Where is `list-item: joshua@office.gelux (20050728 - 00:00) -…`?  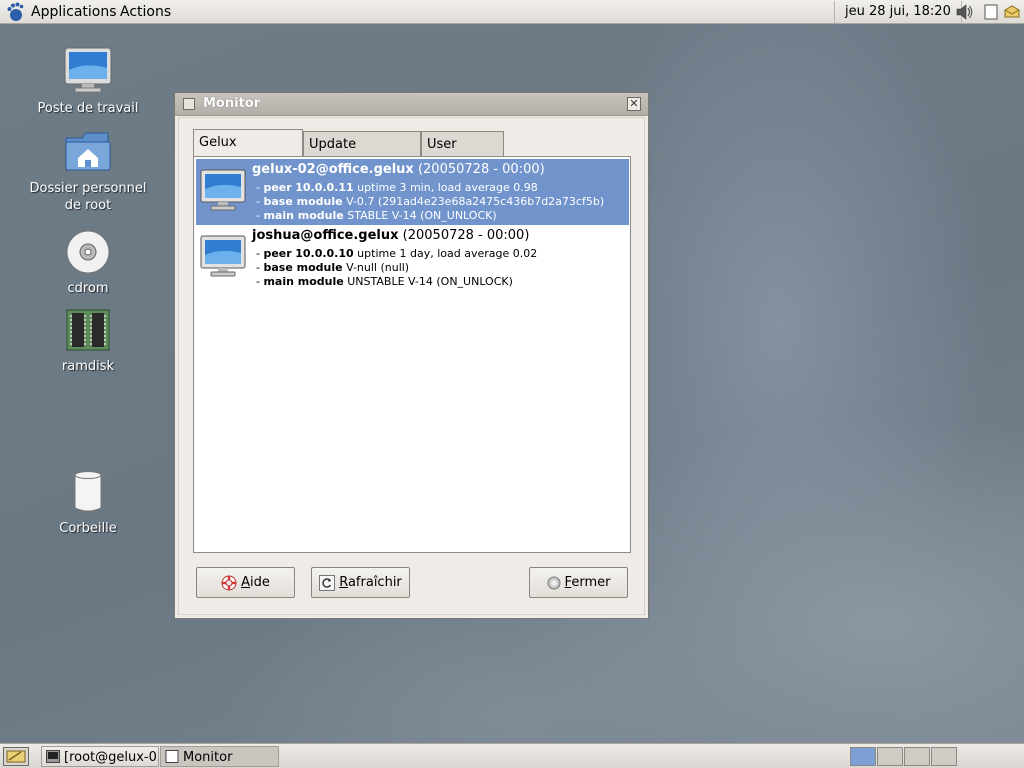 list-item: joshua@office.gelux (20050728 - 00:00) -… is located at coordinates (412, 258).